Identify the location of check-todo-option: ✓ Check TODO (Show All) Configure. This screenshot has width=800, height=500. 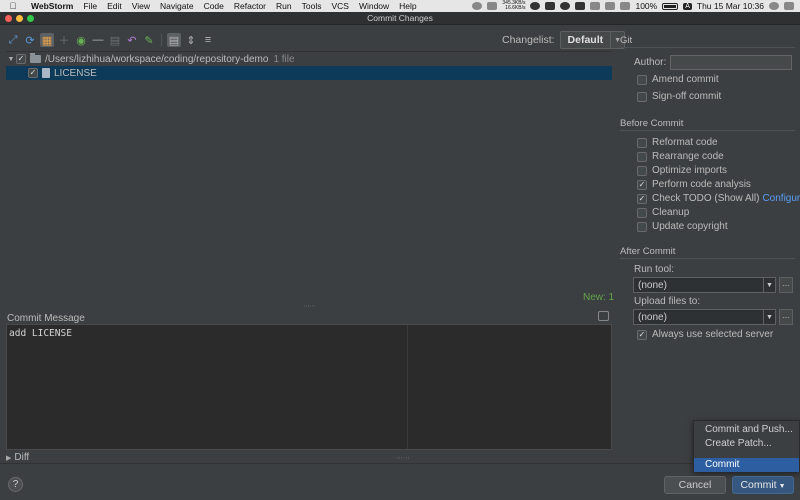
(718, 198).